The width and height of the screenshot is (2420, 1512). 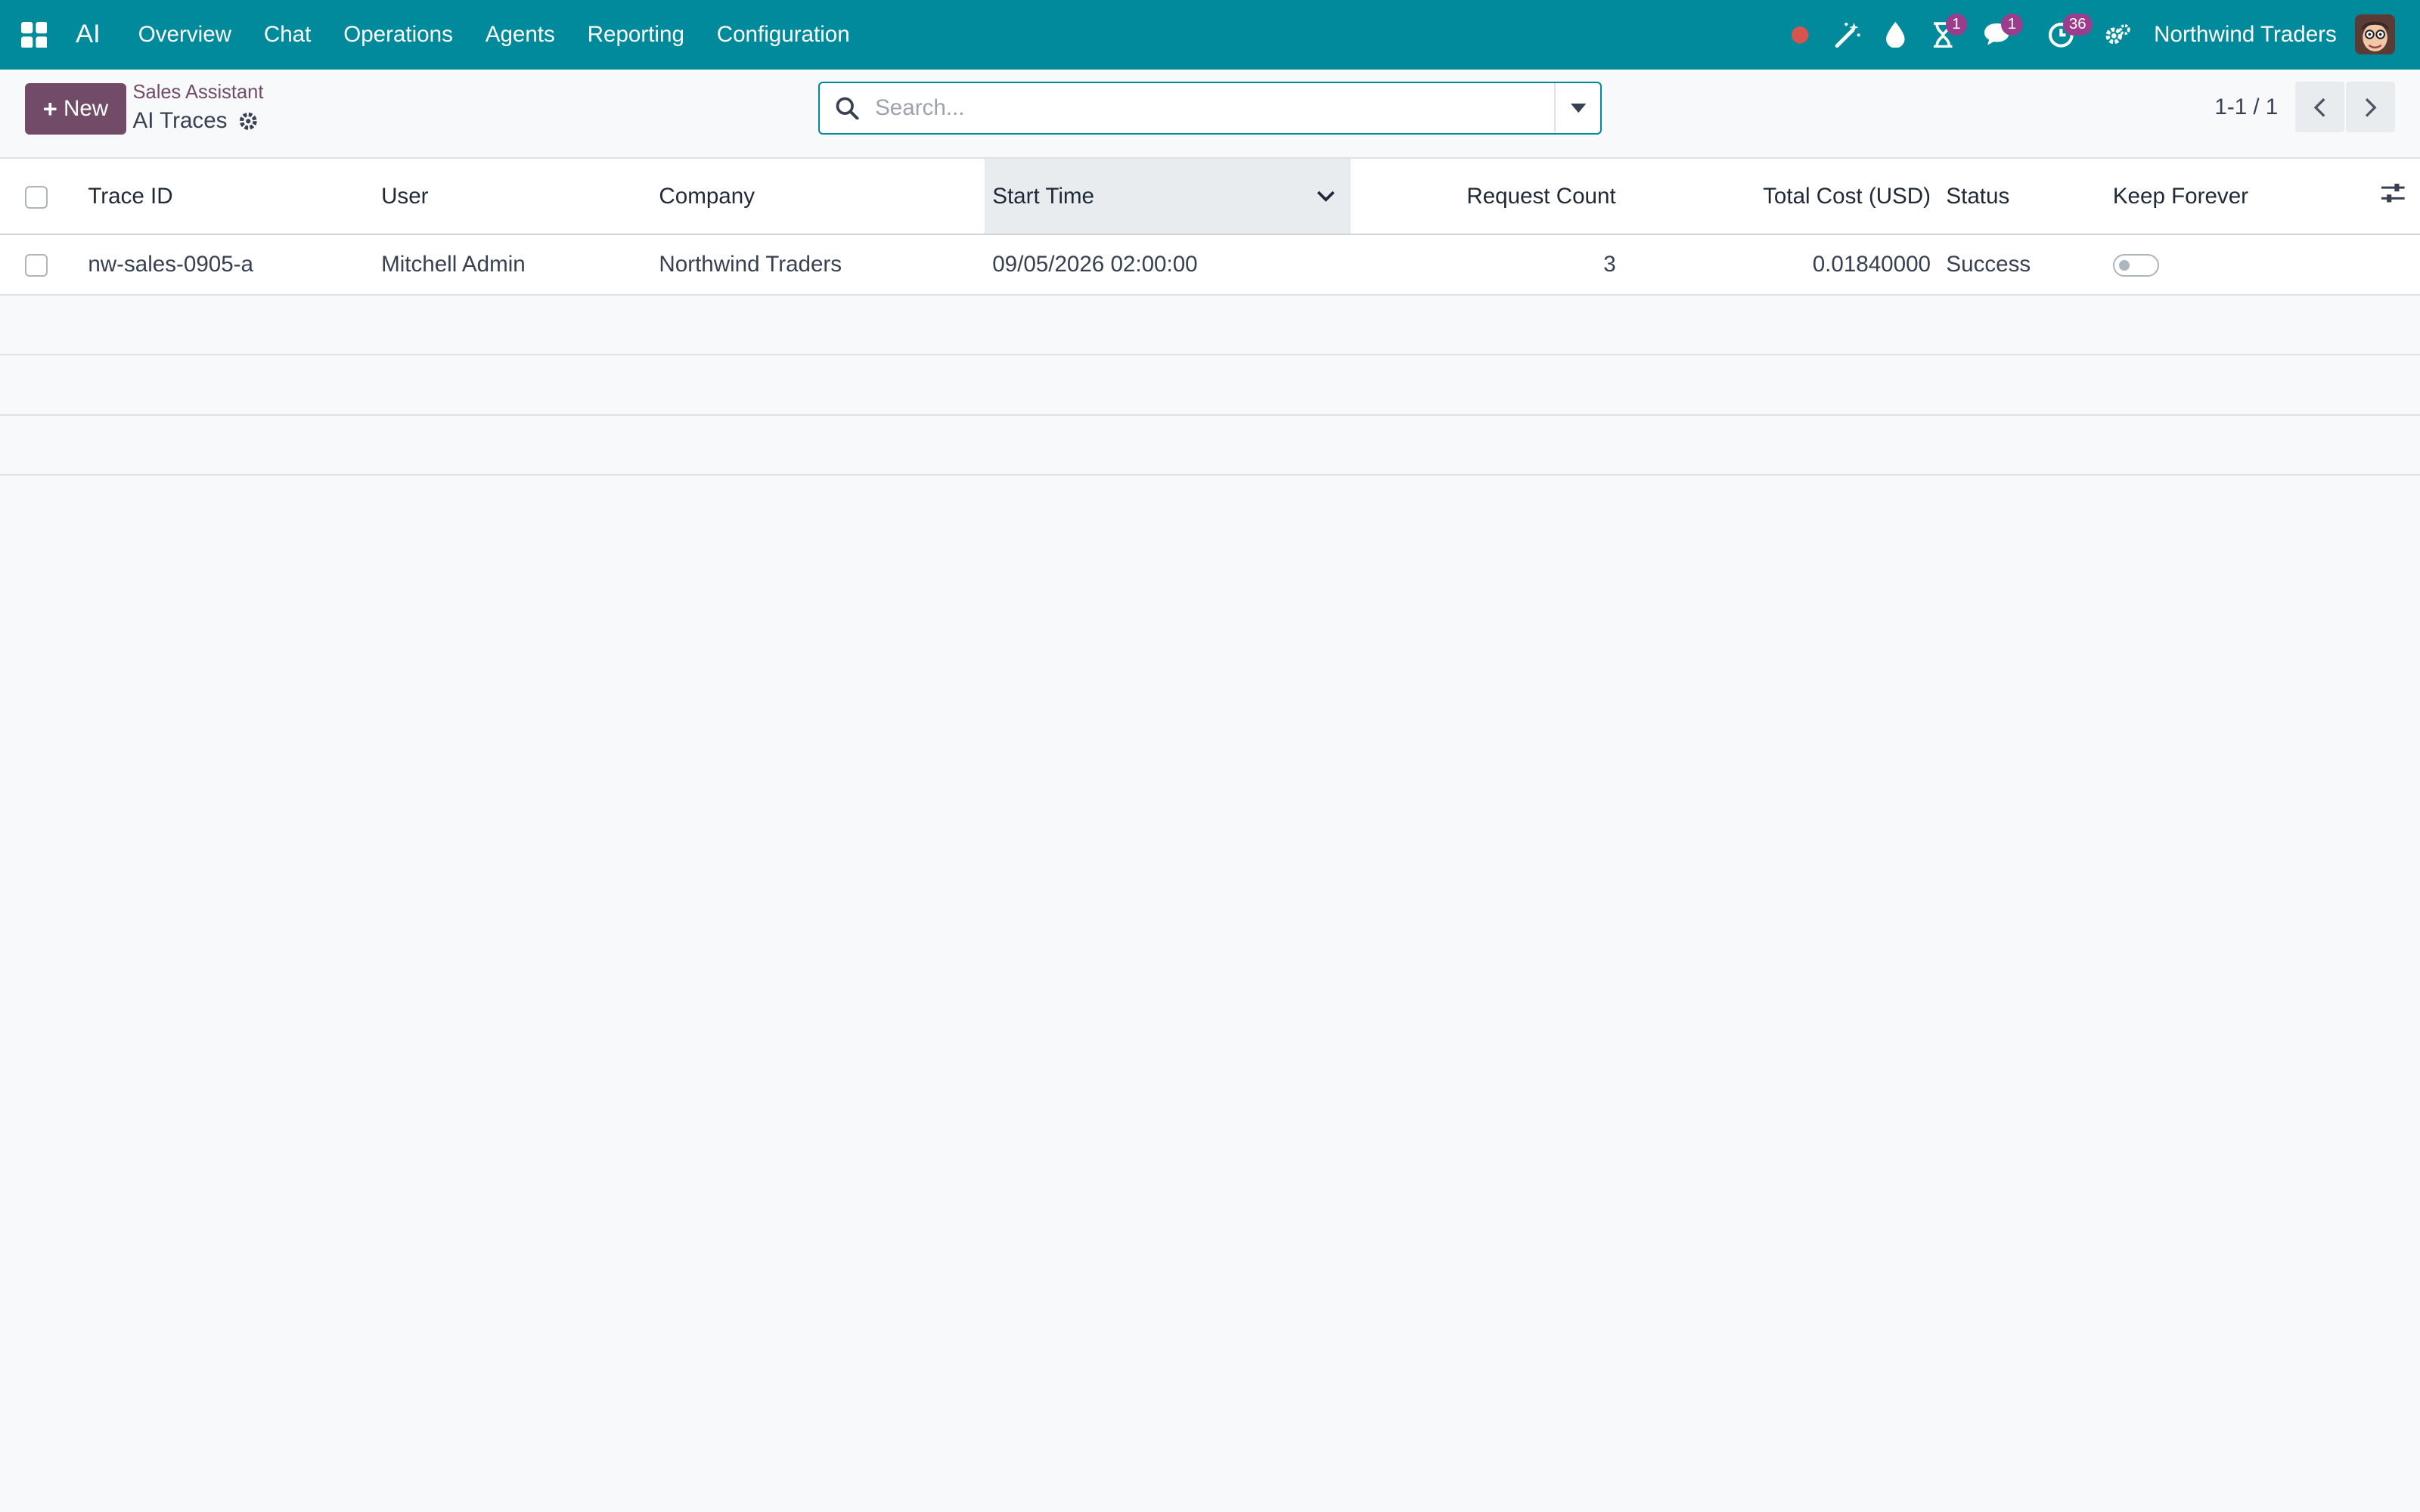 I want to click on column-header-trace-id: Trace ID, so click(x=227, y=197).